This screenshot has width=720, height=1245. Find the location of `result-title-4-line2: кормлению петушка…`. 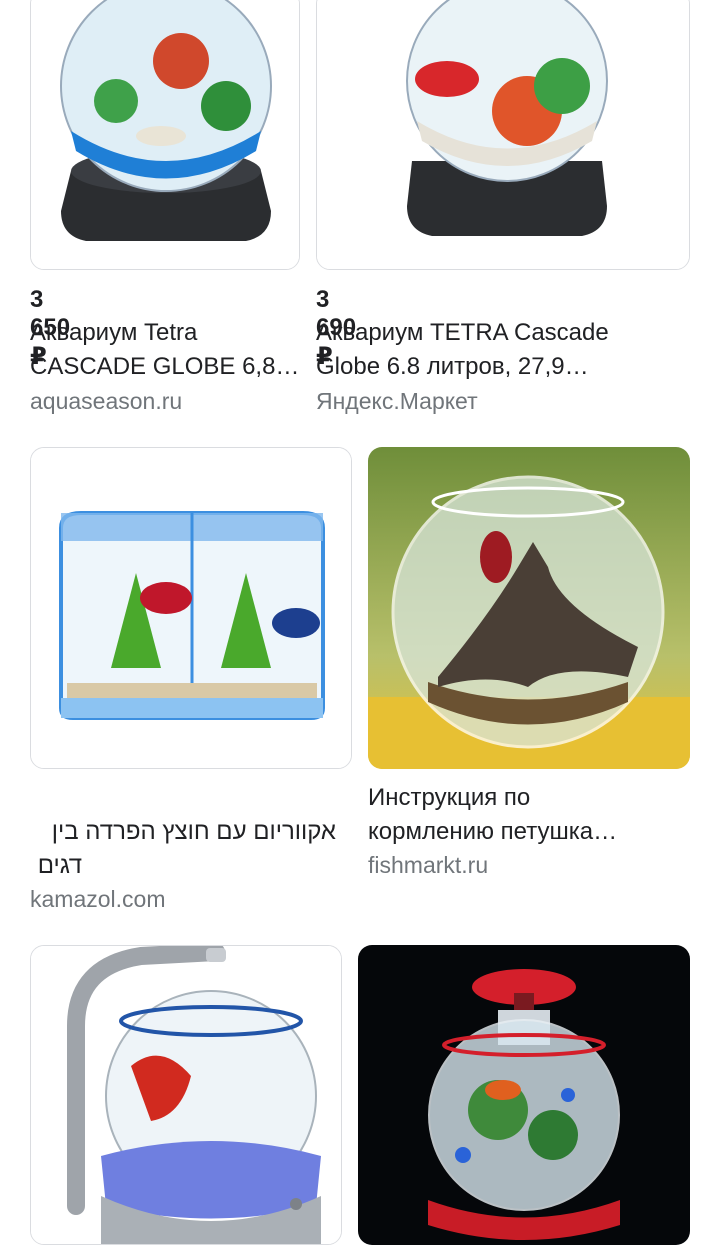

result-title-4-line2: кормлению петушка… is located at coordinates (492, 832).